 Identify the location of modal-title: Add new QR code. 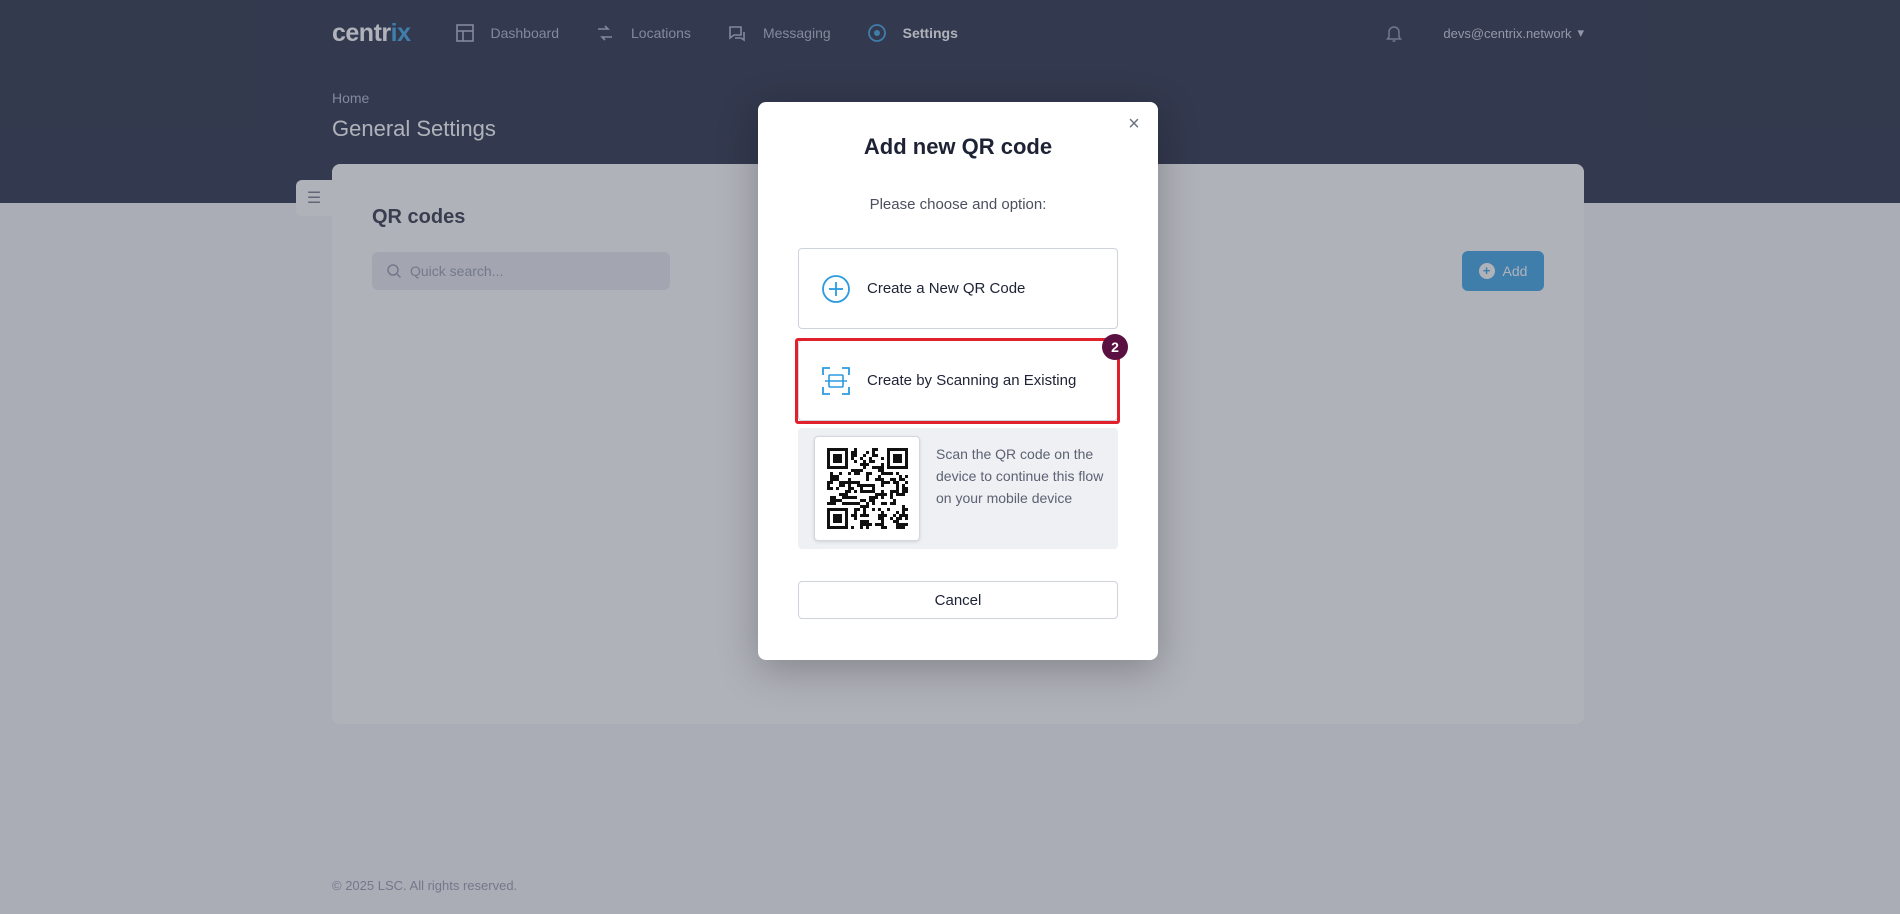
(958, 146).